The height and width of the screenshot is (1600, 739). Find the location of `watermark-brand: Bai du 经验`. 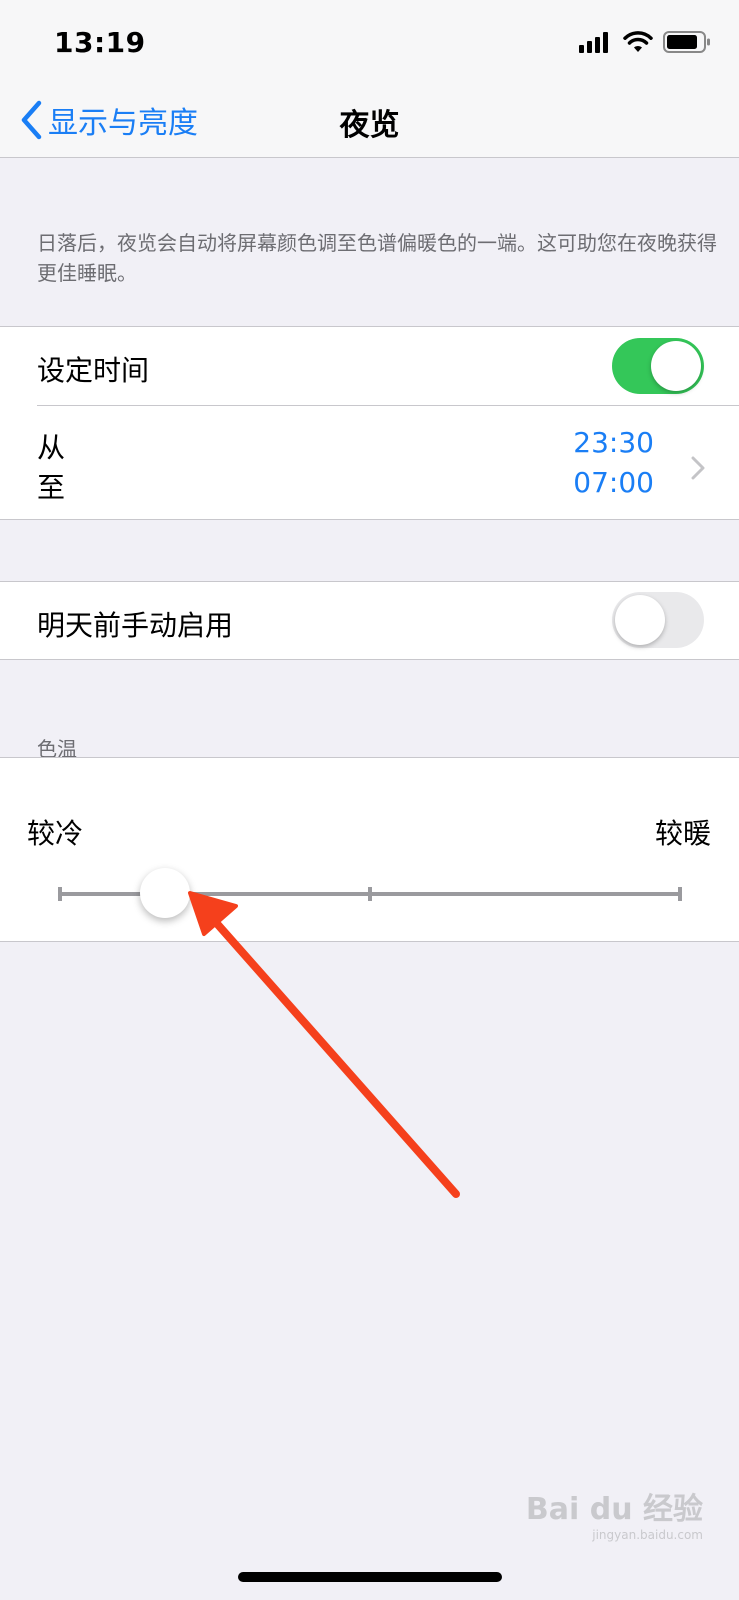

watermark-brand: Bai du 经验 is located at coordinates (614, 1509).